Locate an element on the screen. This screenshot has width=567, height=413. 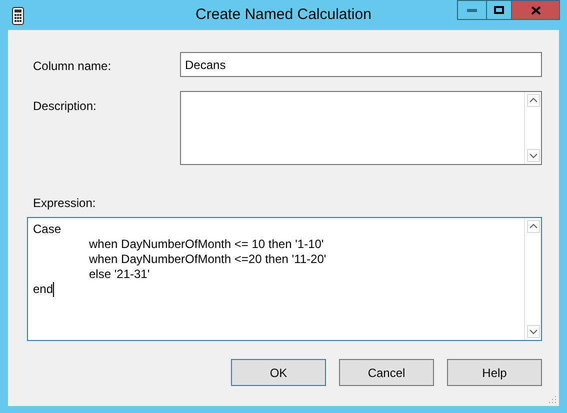
description-field is located at coordinates (361, 128).